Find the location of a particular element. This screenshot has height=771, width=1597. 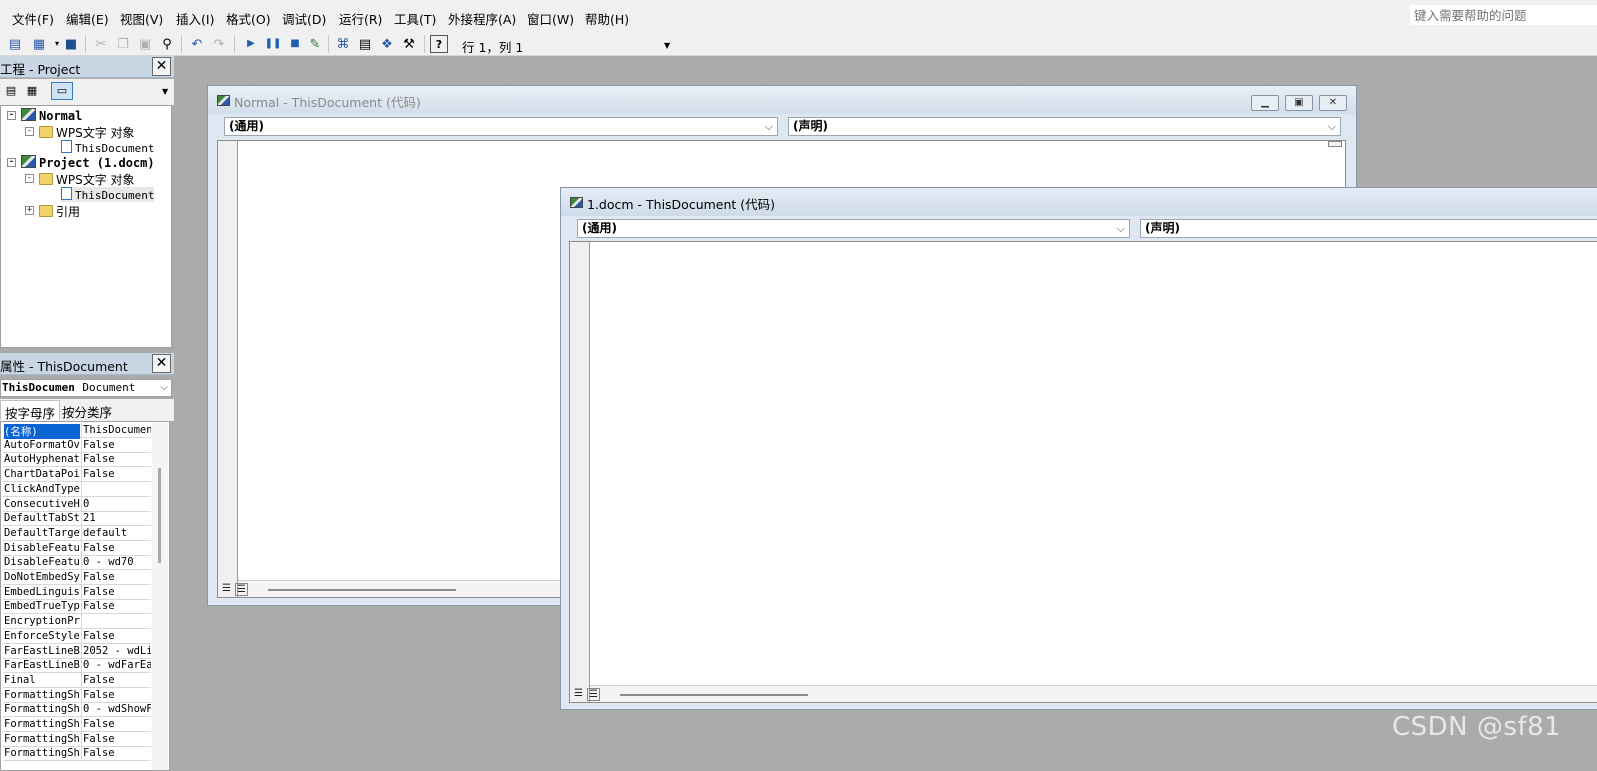

property-row: EmbedTrueType False is located at coordinates (77, 607).